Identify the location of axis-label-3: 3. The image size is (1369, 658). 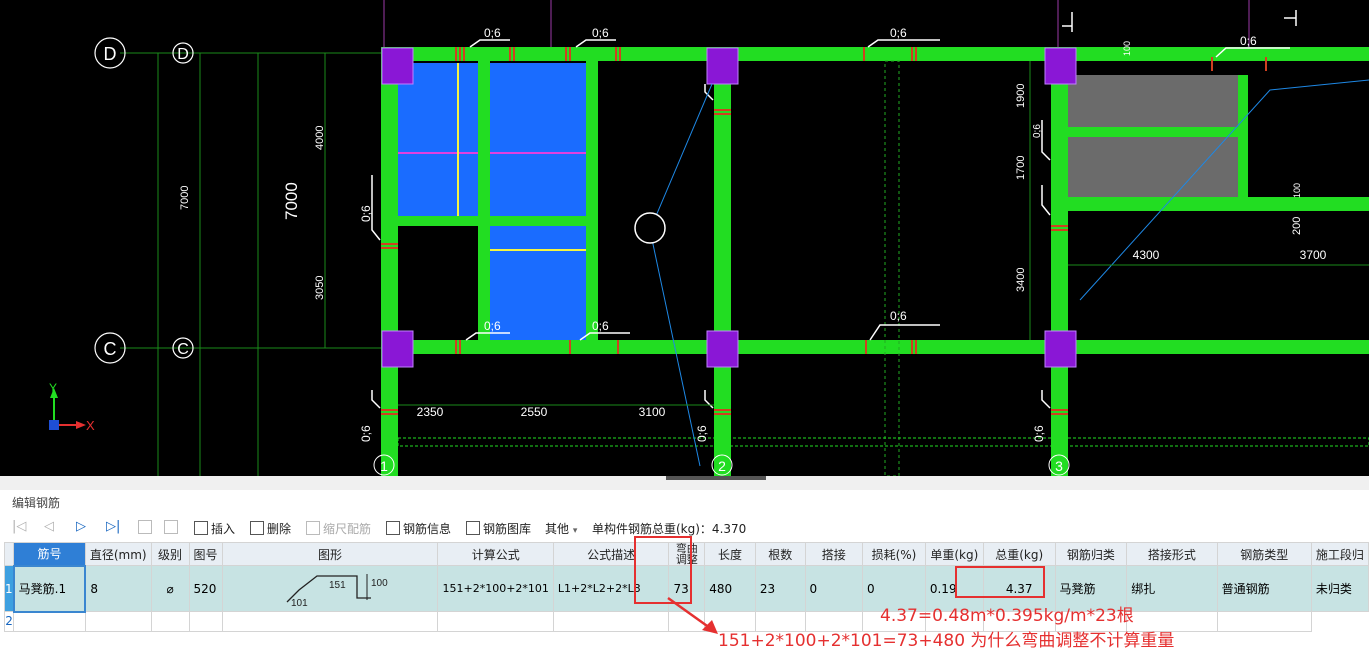
(1059, 466).